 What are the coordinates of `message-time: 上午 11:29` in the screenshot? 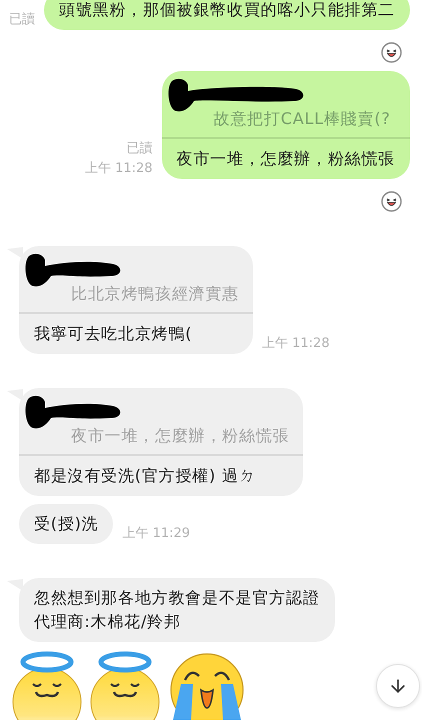 It's located at (156, 534).